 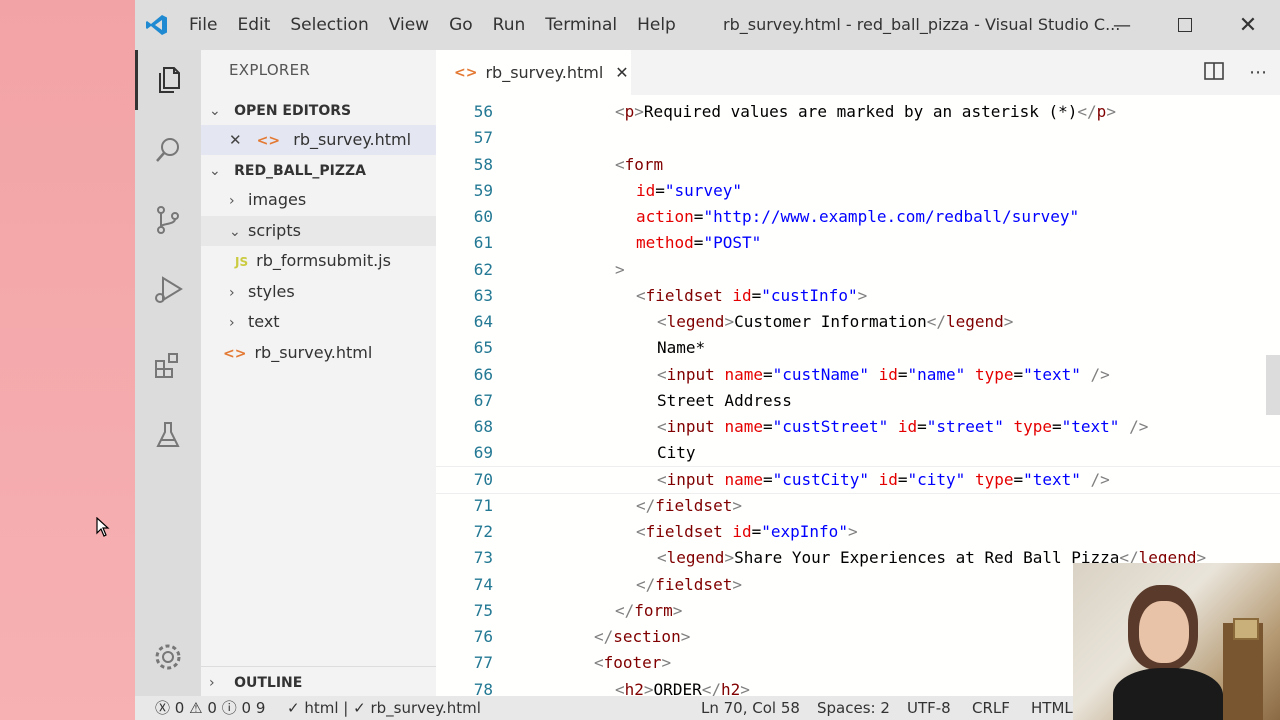 I want to click on code-text: >, so click(x=620, y=269).